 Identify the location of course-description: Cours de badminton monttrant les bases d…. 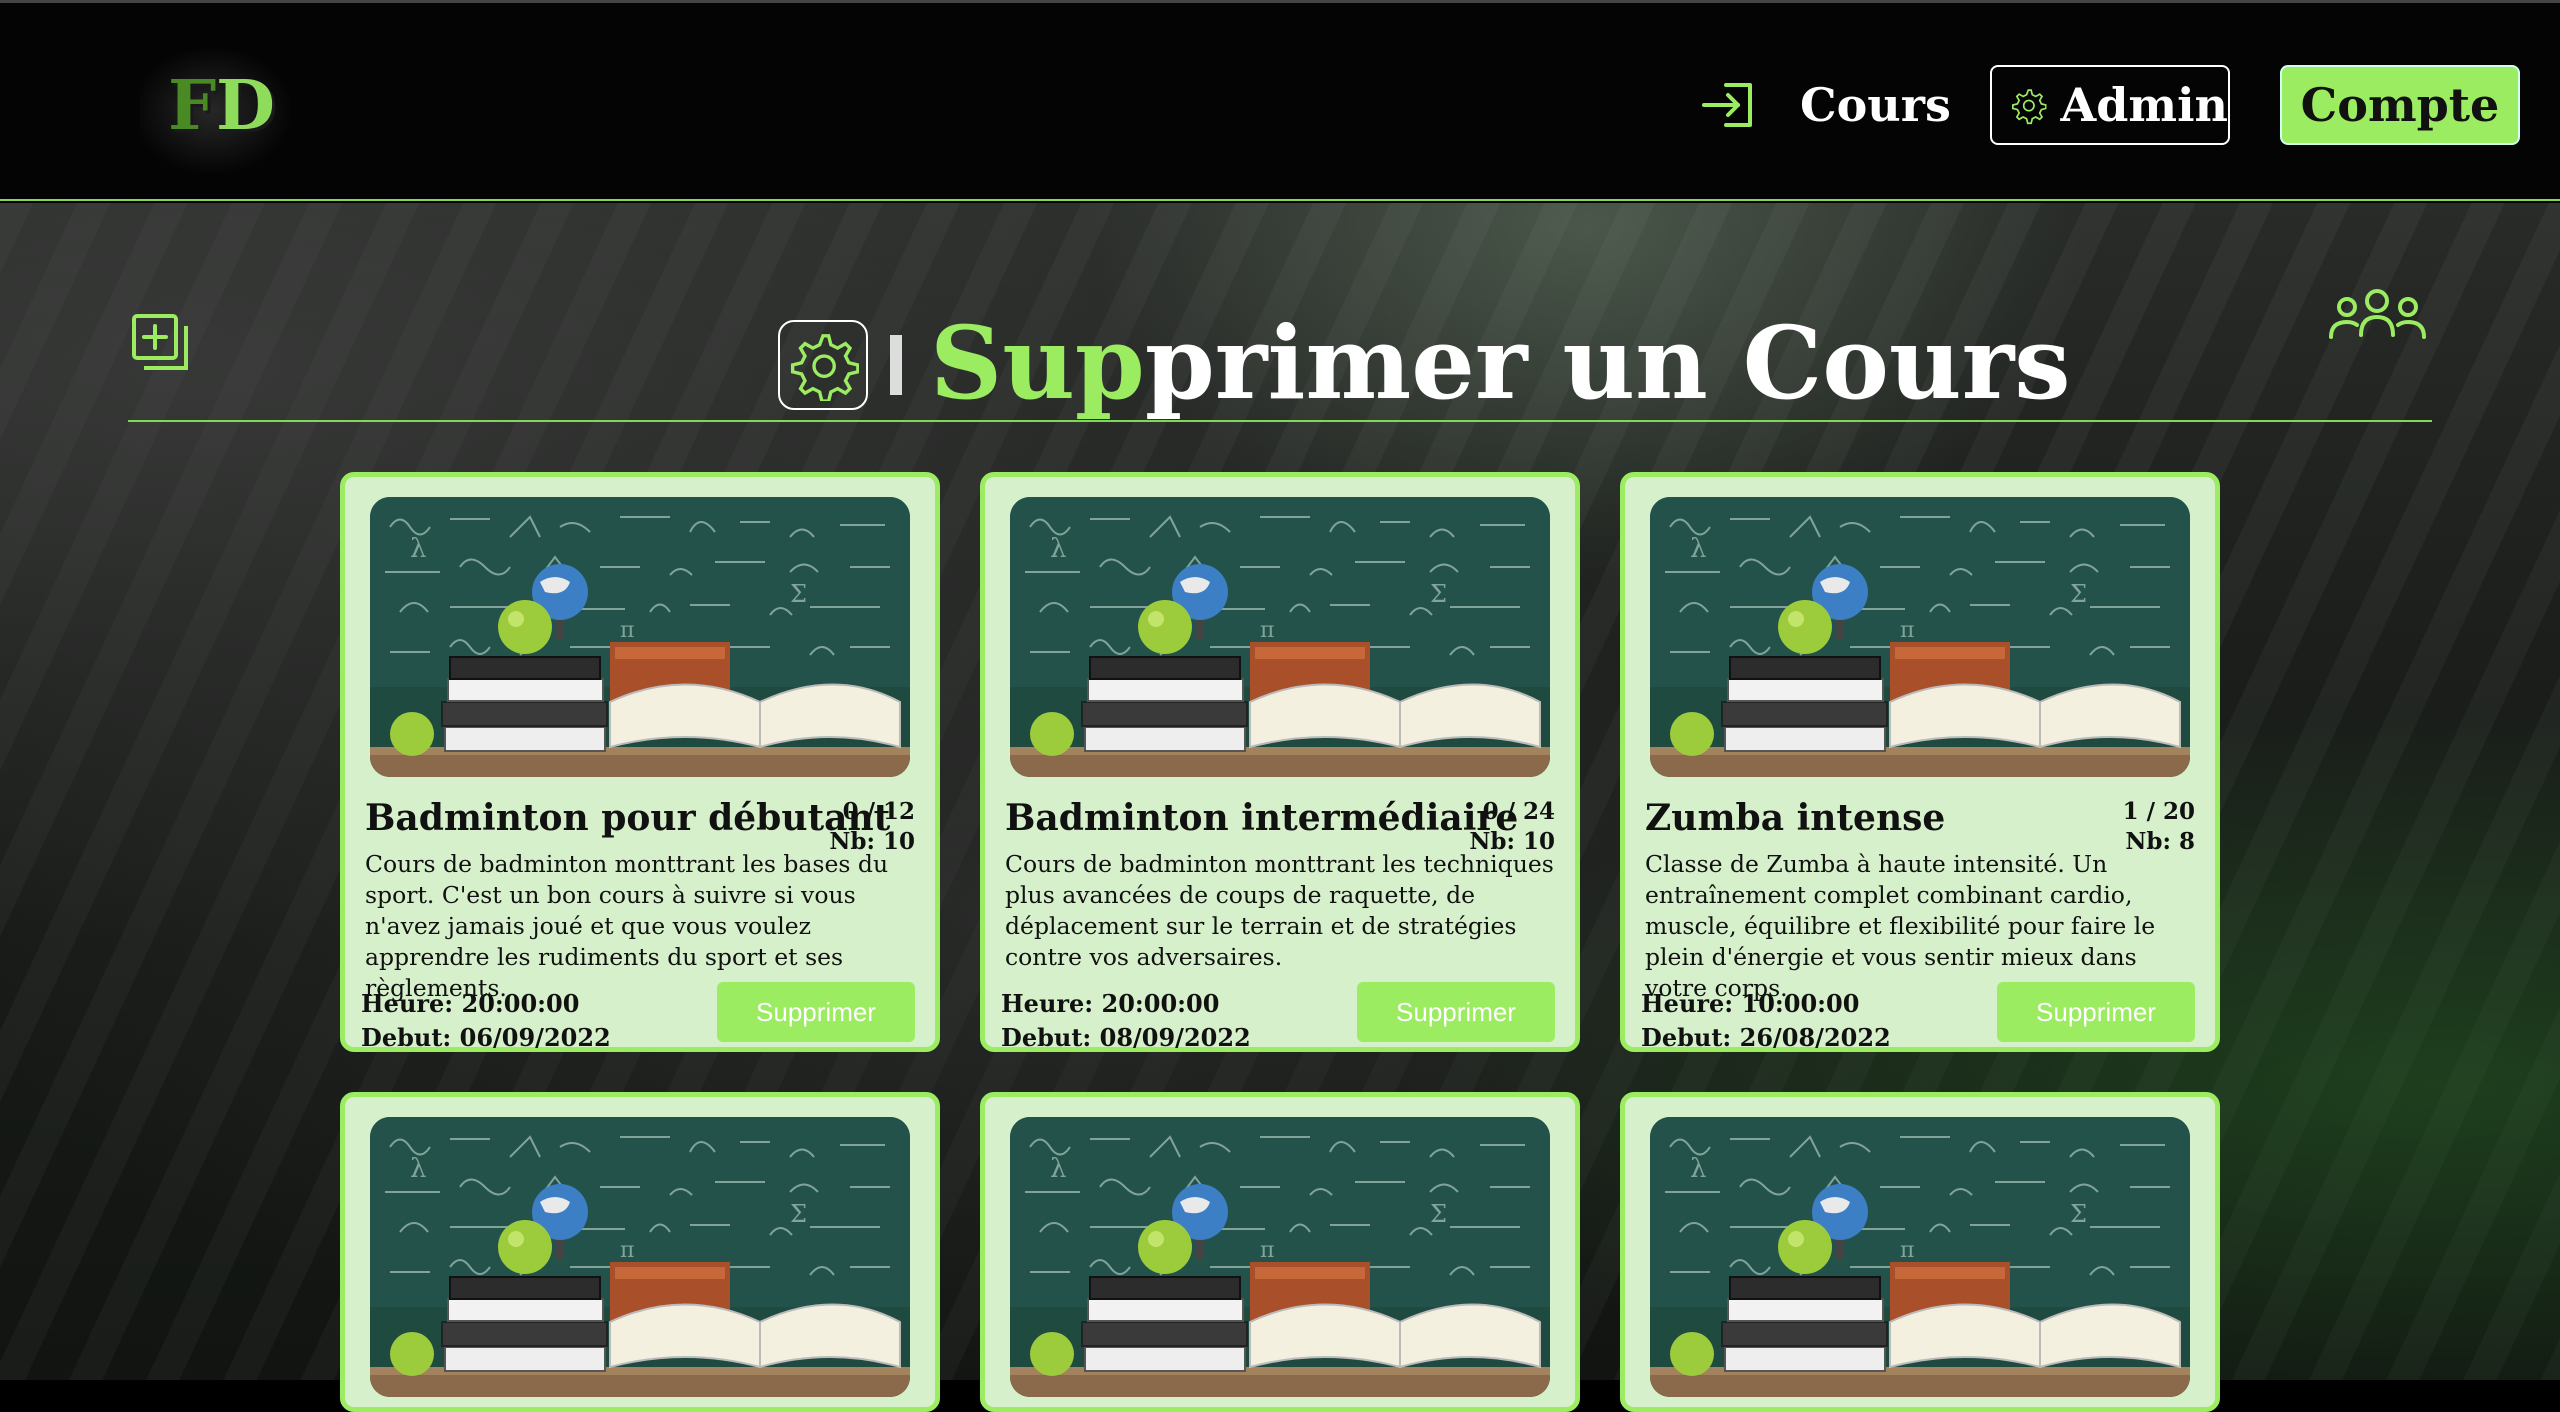
(627, 926).